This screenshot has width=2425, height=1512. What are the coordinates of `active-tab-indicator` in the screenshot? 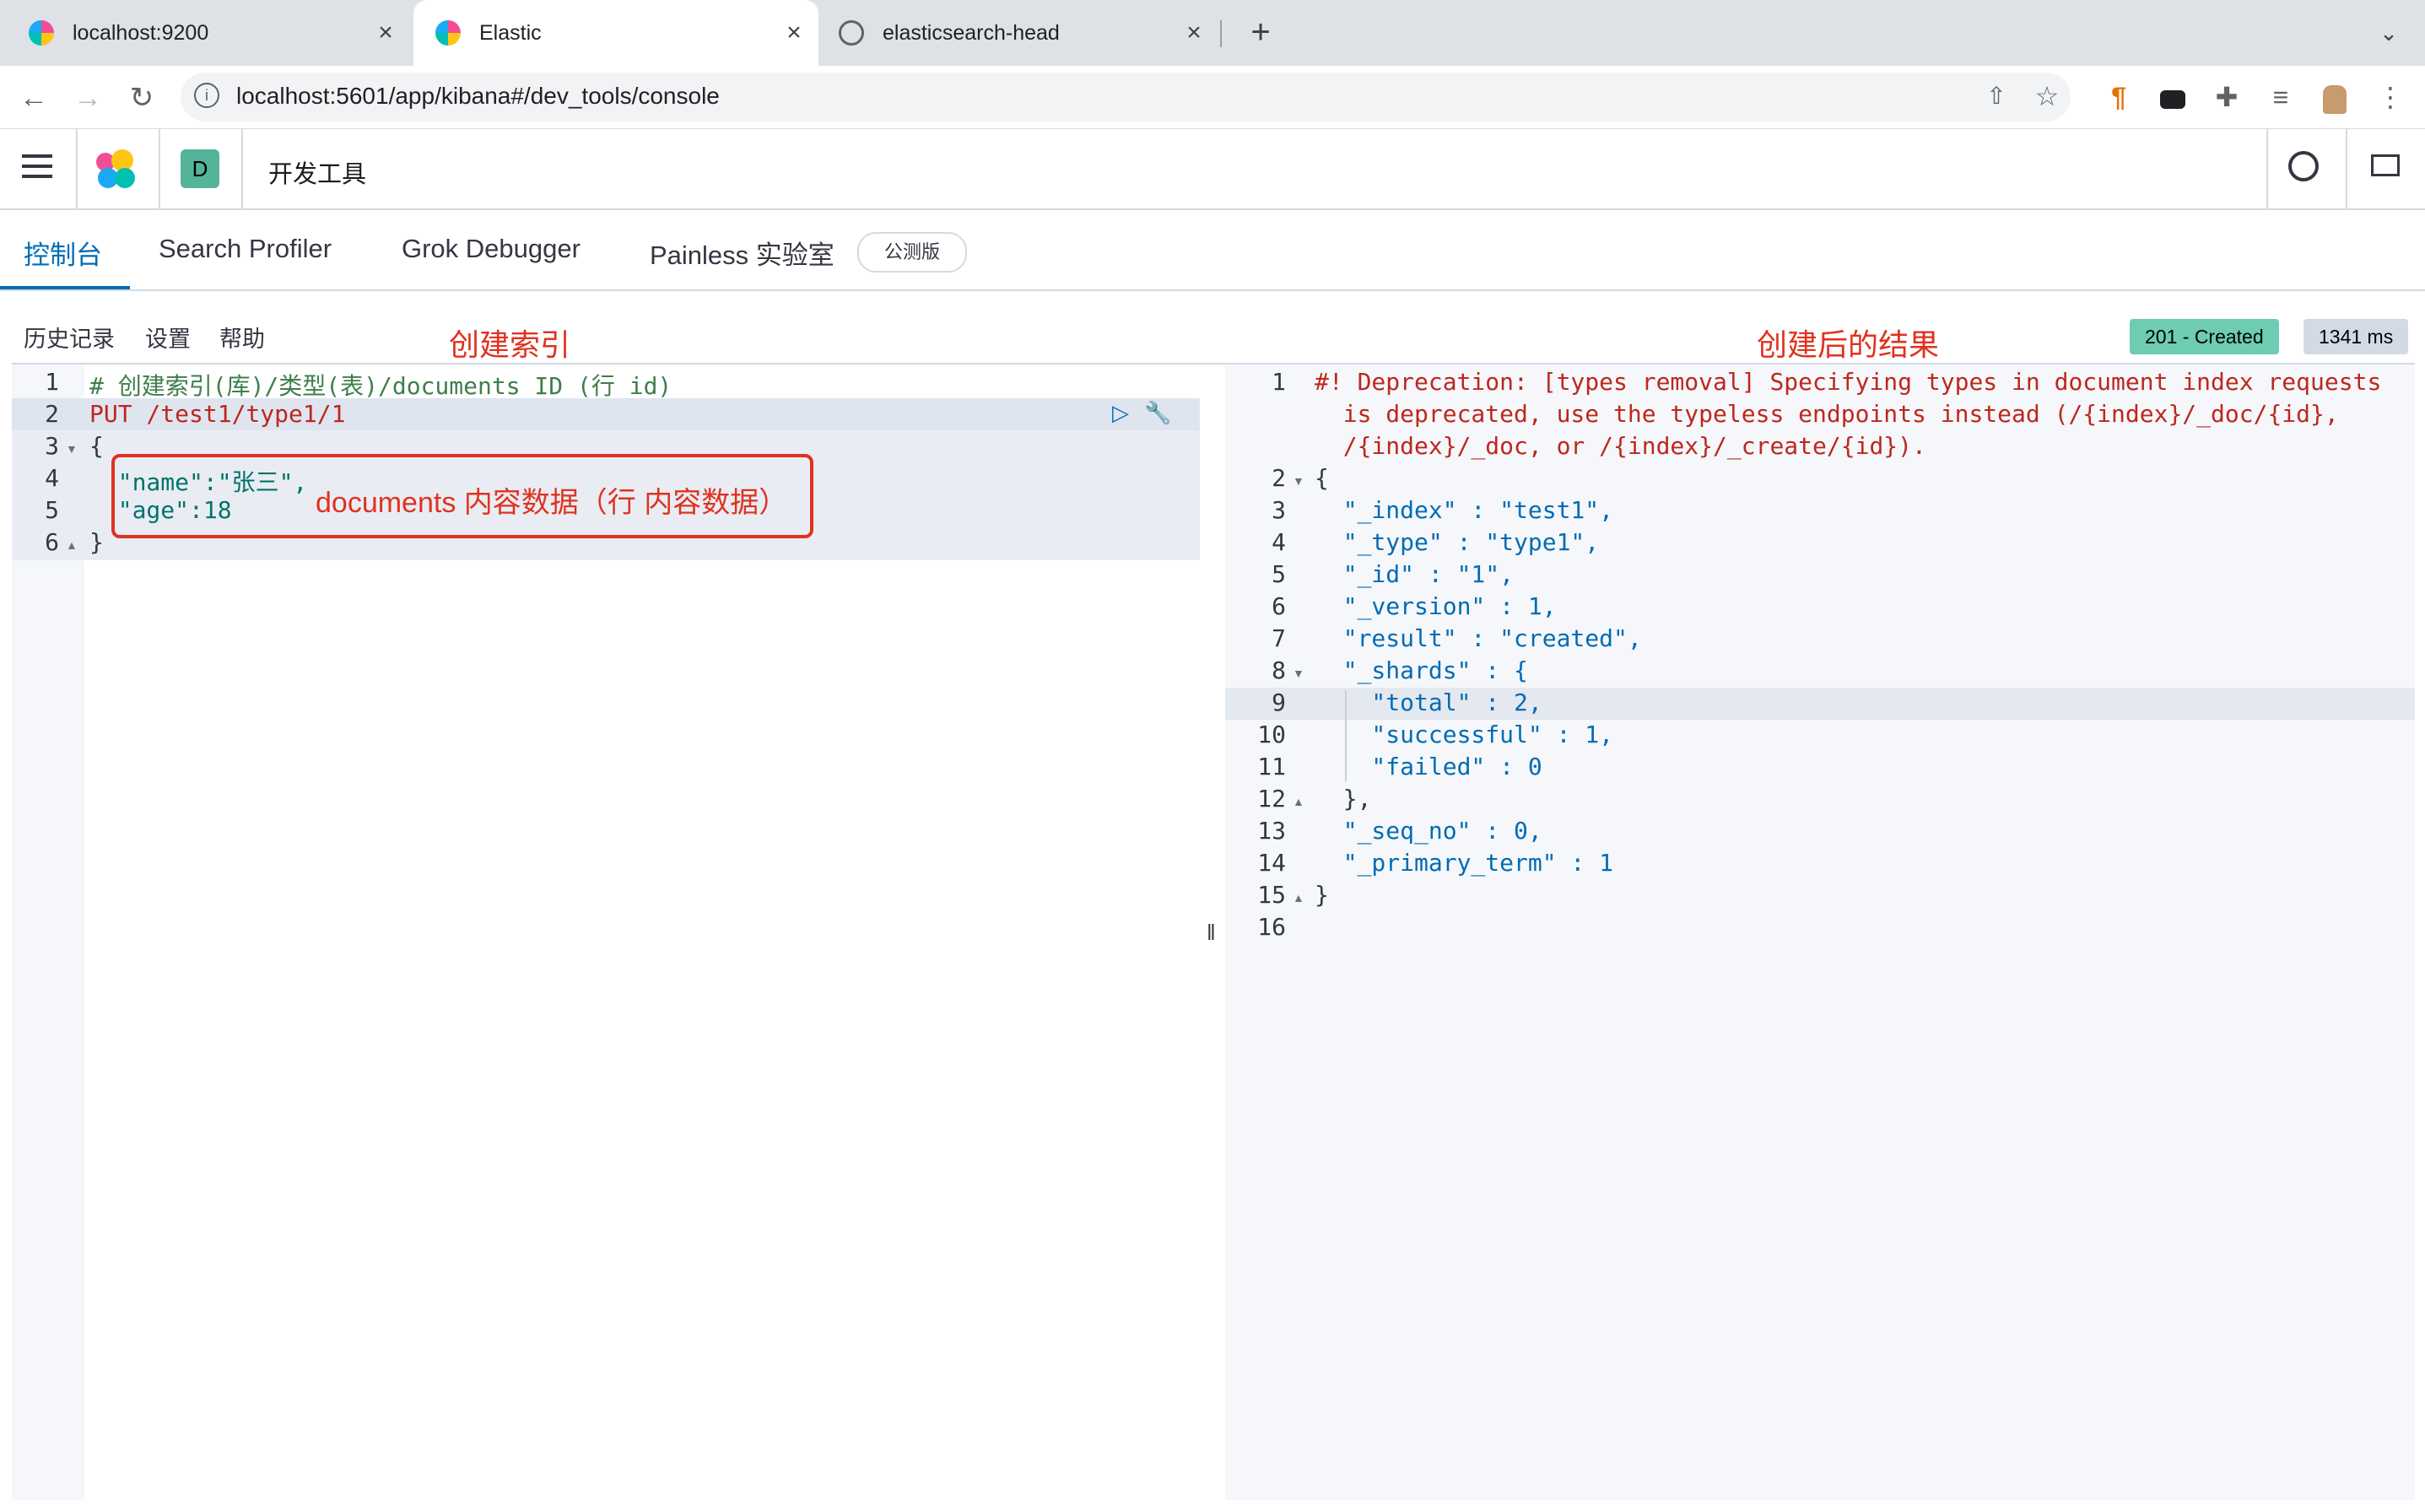 It's located at (65, 287).